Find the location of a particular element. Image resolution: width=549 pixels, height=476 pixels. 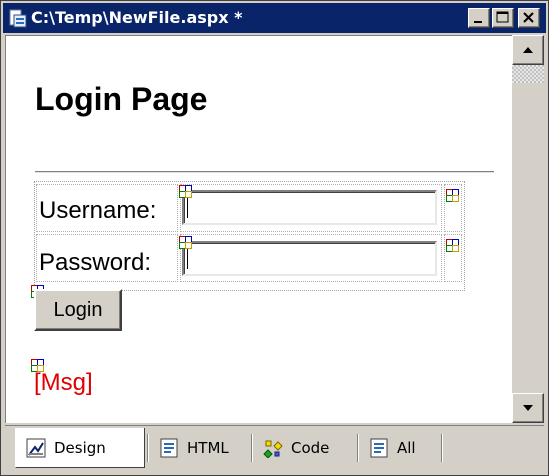

scroll-down-button is located at coordinates (528, 408).